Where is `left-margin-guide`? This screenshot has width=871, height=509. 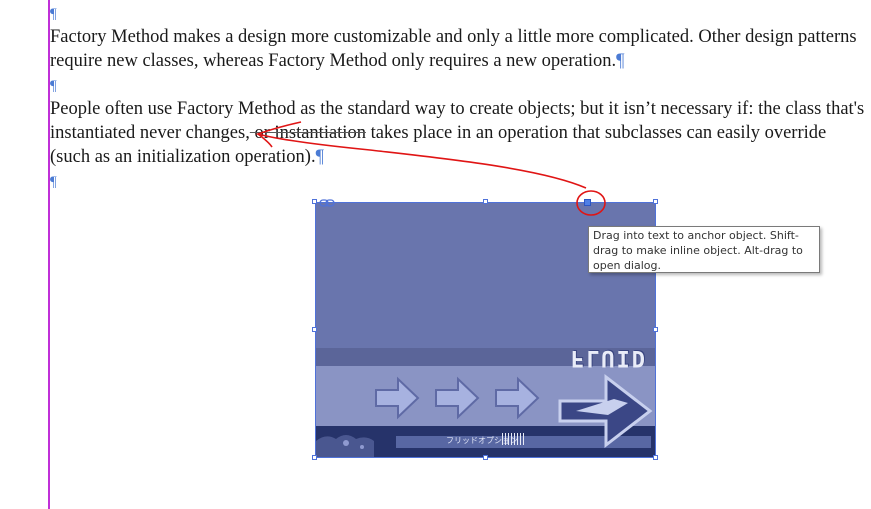
left-margin-guide is located at coordinates (49, 254).